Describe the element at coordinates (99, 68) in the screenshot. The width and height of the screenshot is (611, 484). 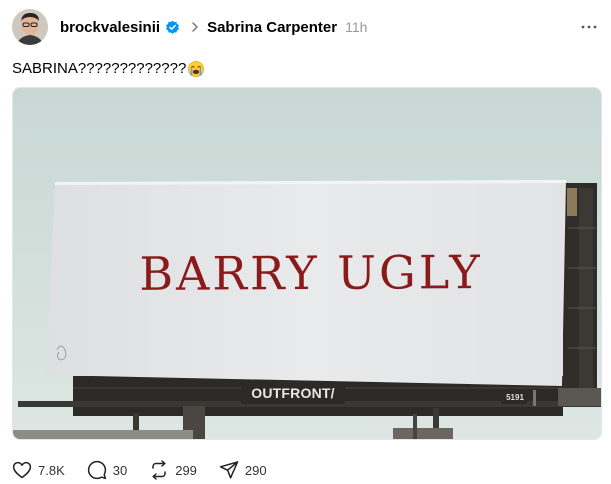
I see `post-body: SABRINA?????????????` at that location.